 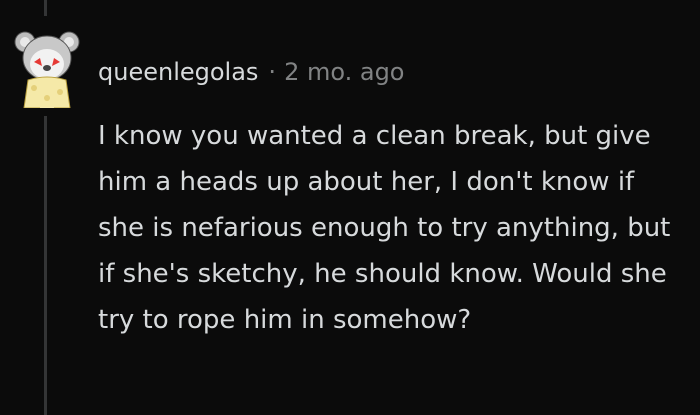 What do you see at coordinates (47, 65) in the screenshot?
I see `koala-avatar-icon` at bounding box center [47, 65].